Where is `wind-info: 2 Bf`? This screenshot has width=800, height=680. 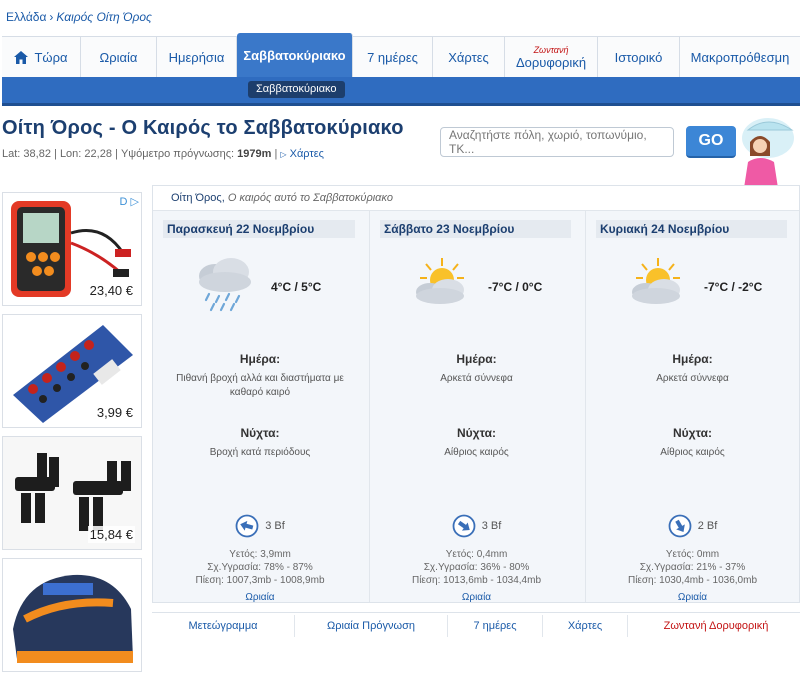 wind-info: 2 Bf is located at coordinates (692, 526).